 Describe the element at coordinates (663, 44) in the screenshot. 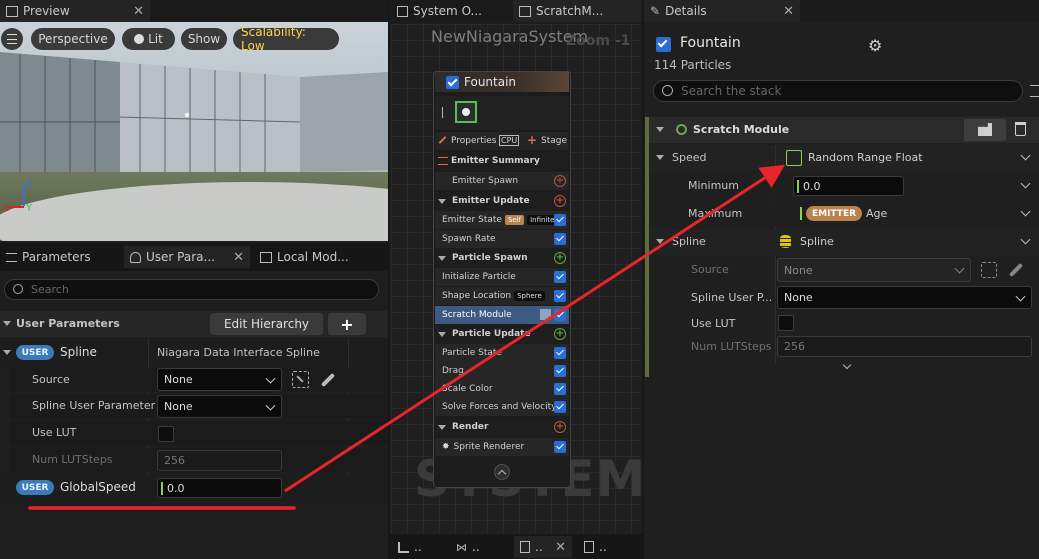

I see `fountain-enabled-checkbox` at that location.